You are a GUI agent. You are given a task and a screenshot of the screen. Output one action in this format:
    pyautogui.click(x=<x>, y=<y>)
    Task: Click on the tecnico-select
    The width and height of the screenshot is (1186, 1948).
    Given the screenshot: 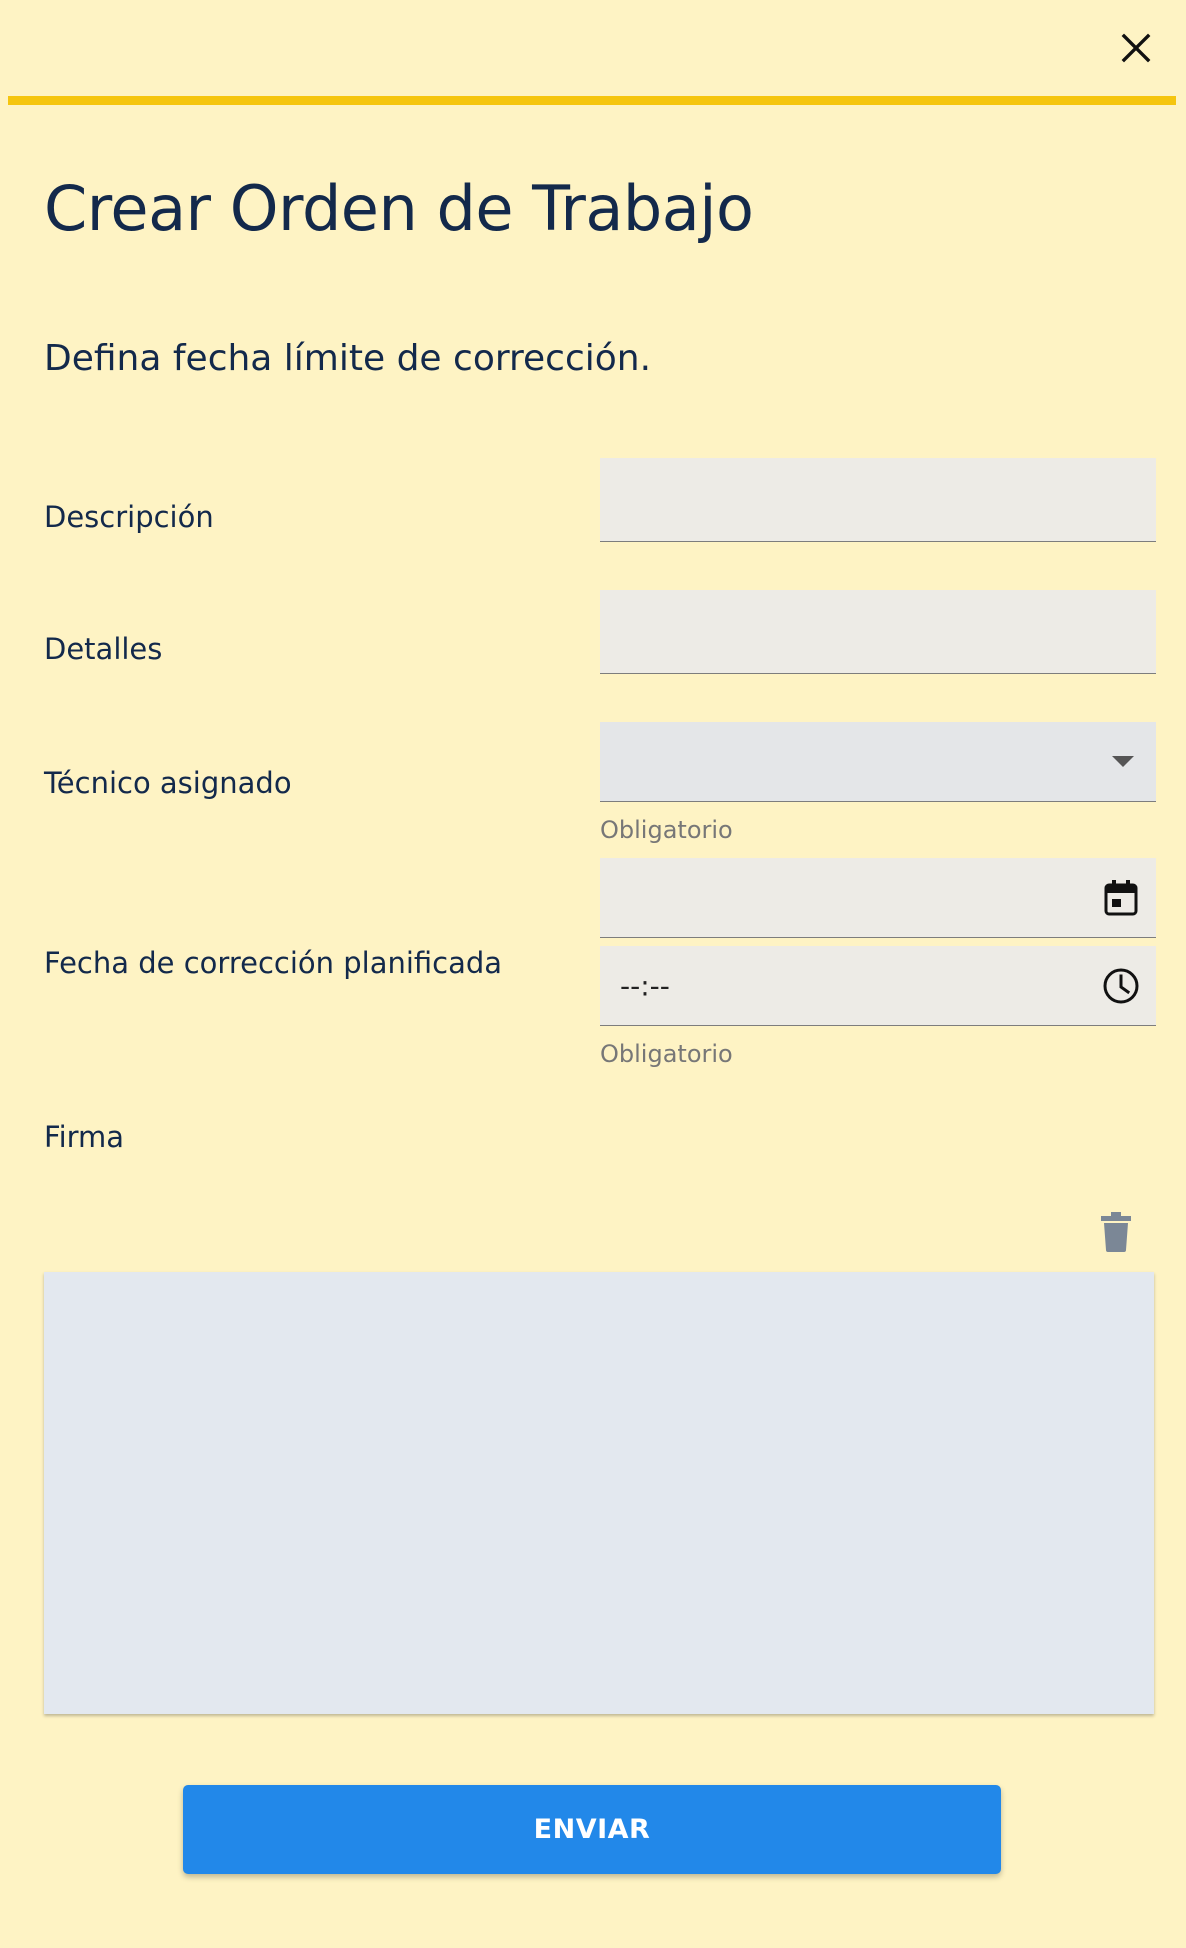 What is the action you would take?
    pyautogui.click(x=878, y=762)
    